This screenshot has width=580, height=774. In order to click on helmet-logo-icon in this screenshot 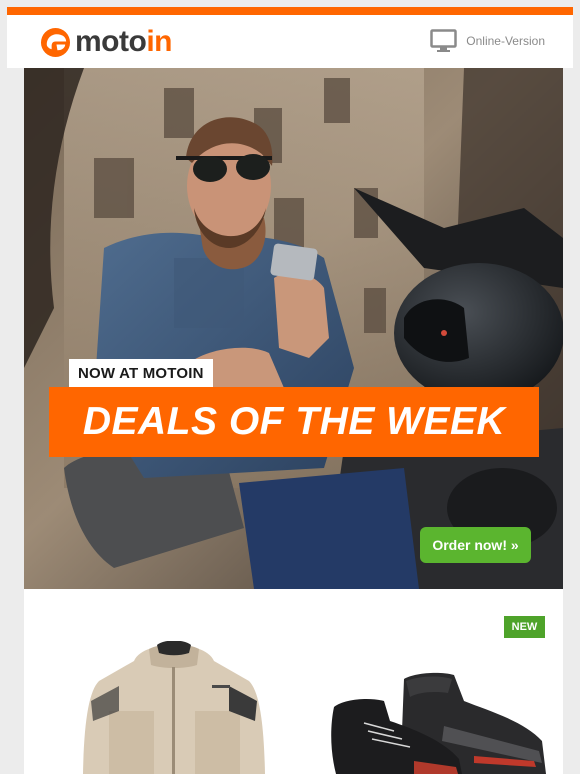, I will do `click(55, 42)`.